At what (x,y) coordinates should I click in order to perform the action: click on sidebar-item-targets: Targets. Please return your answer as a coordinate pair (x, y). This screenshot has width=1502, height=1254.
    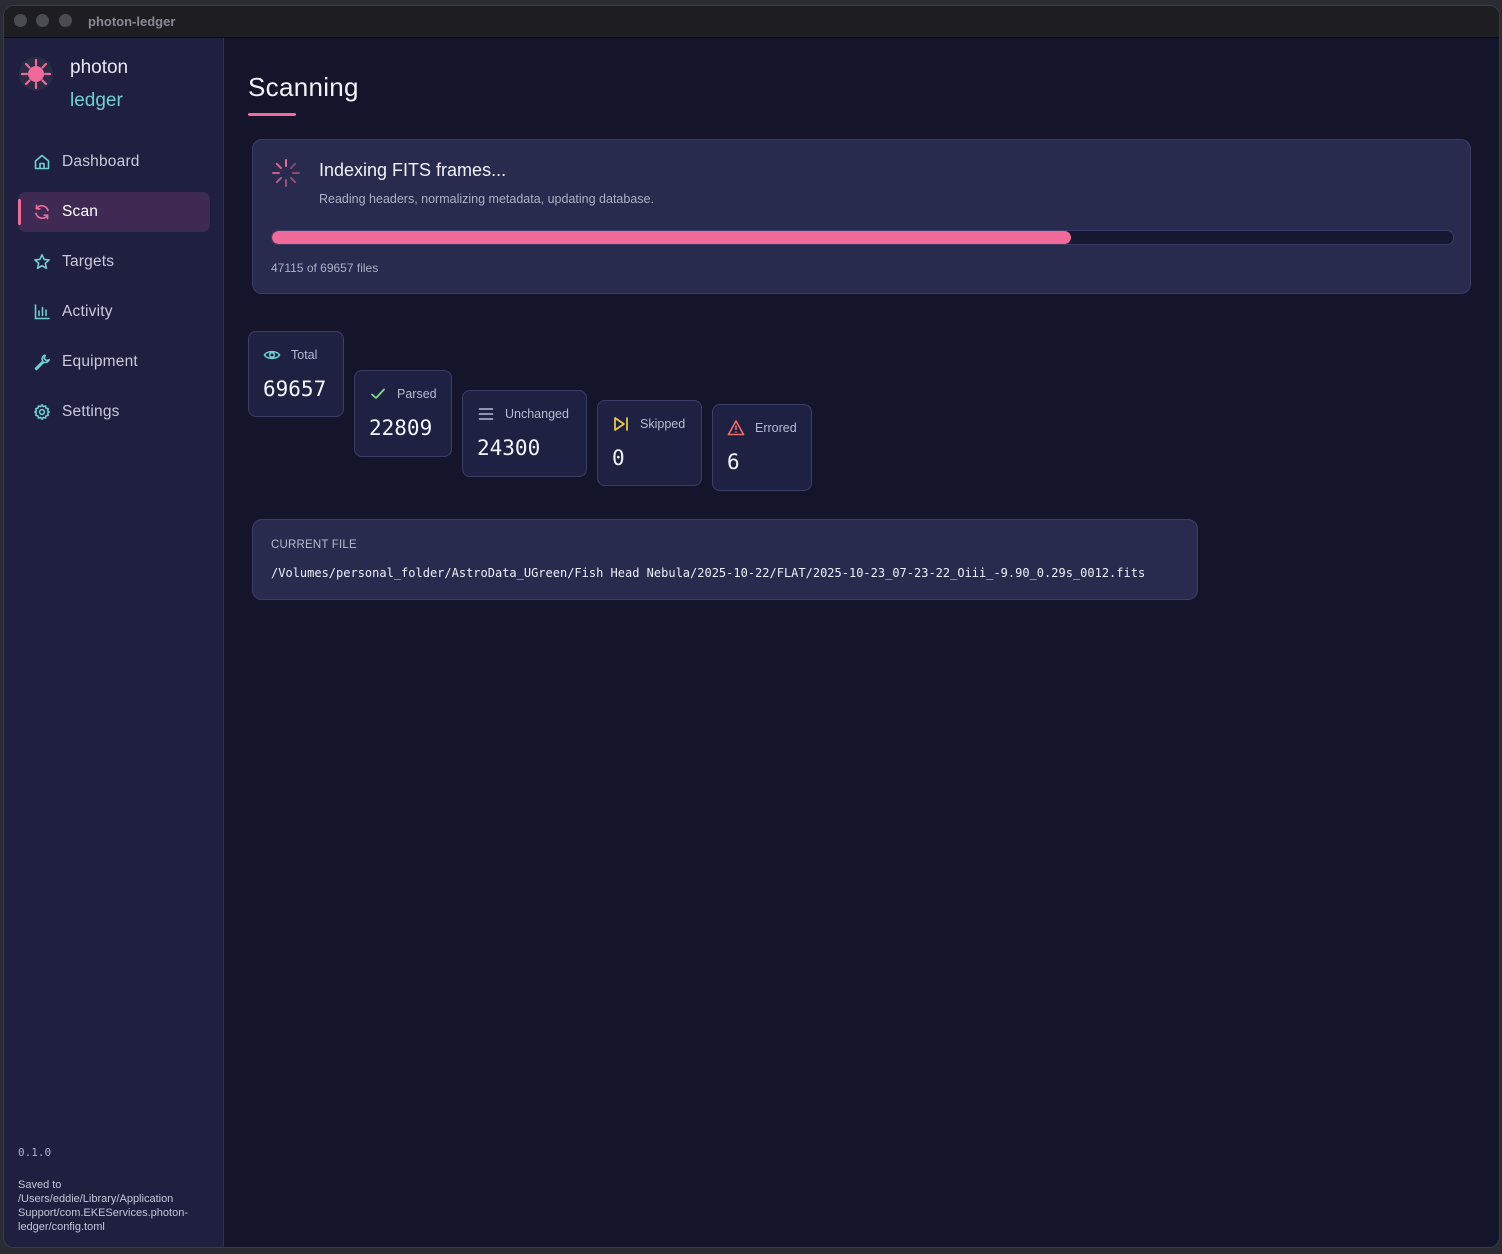
    Looking at the image, I should click on (114, 262).